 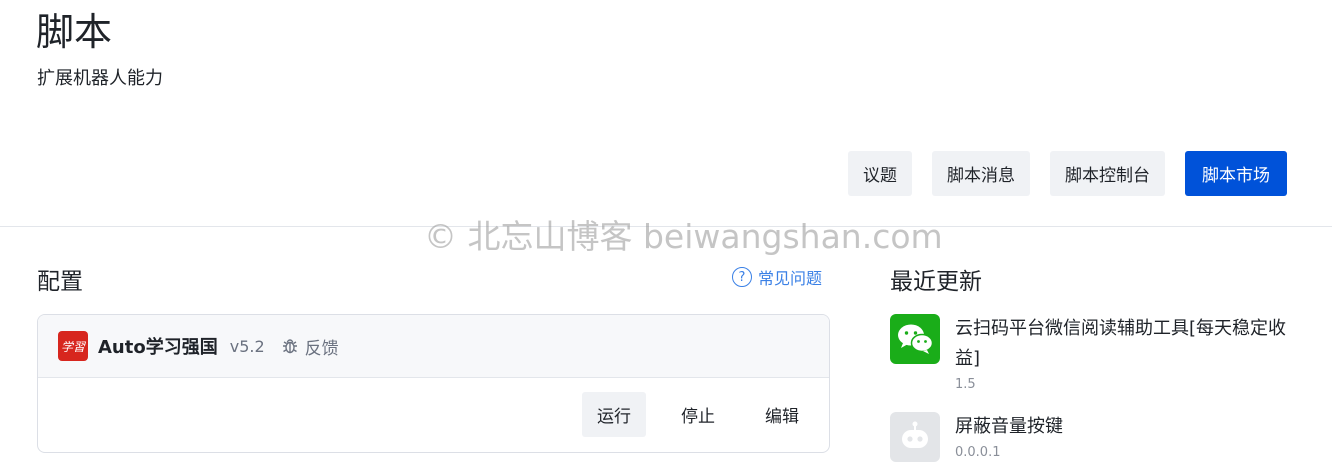 What do you see at coordinates (60, 282) in the screenshot?
I see `config-section-title: 配置` at bounding box center [60, 282].